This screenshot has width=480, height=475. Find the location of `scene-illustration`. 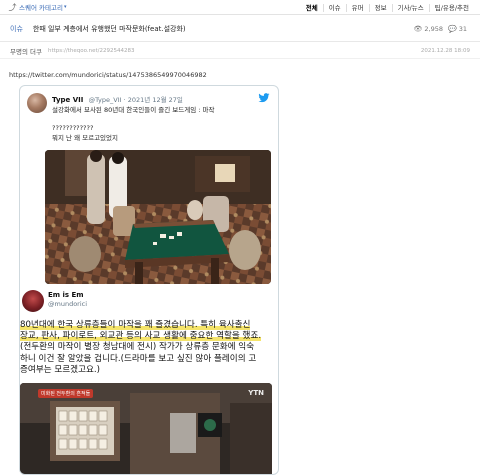

scene-illustration is located at coordinates (158, 217).